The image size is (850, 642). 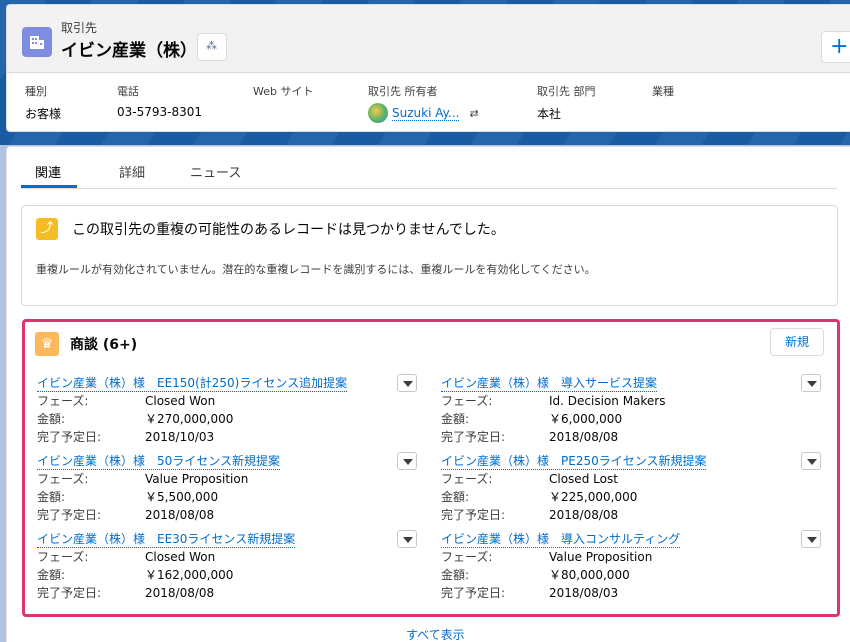 I want to click on plus-icon: +, so click(x=839, y=46).